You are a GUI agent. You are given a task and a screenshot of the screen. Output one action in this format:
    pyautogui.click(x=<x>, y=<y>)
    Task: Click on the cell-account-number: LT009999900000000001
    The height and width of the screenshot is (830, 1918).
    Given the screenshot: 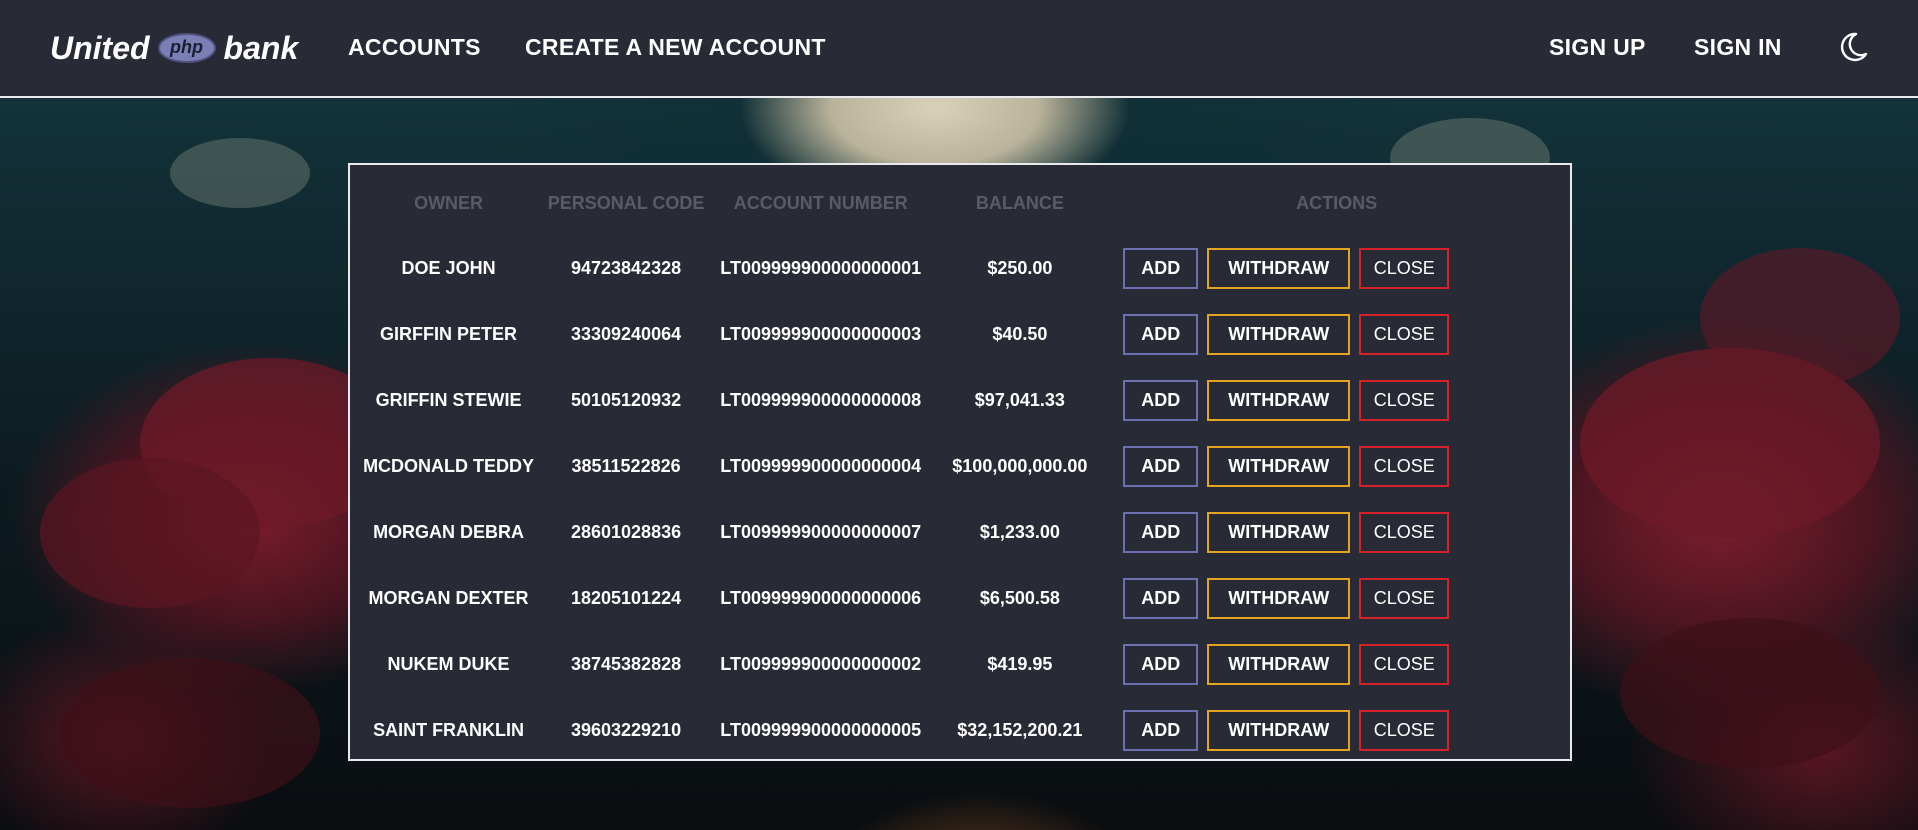 What is the action you would take?
    pyautogui.click(x=821, y=267)
    